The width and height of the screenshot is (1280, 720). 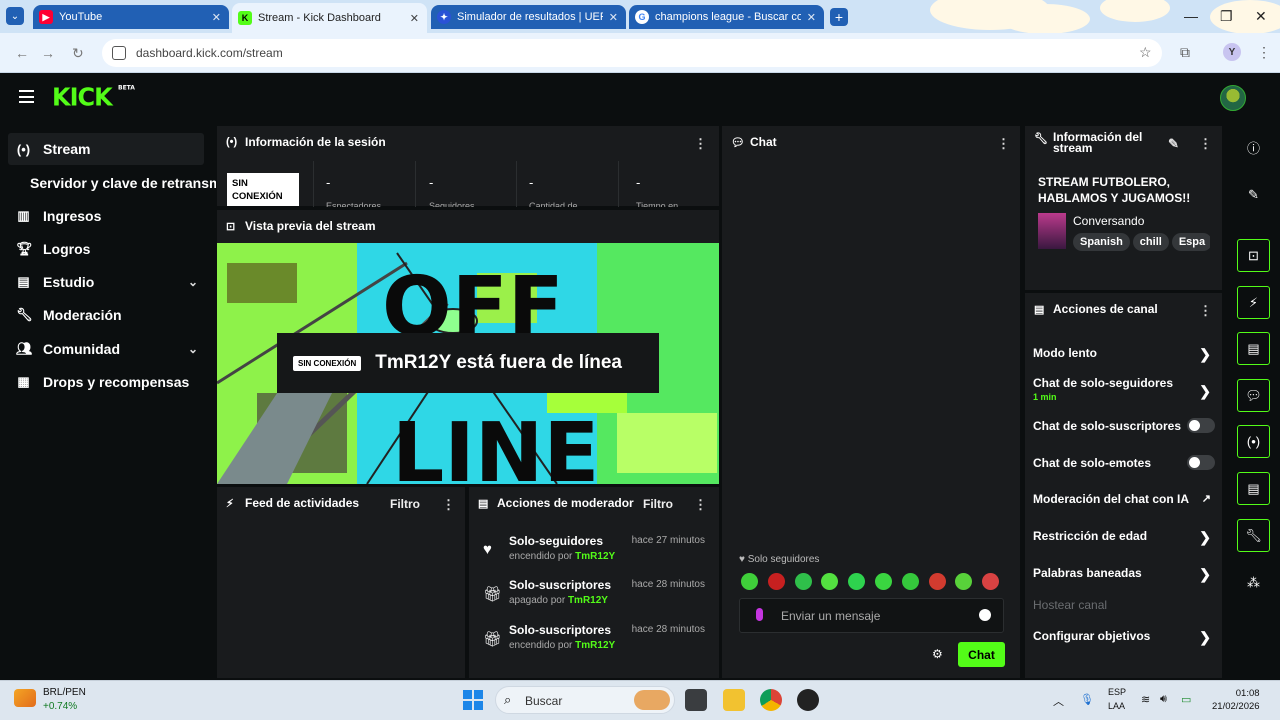 What do you see at coordinates (771, 700) in the screenshot?
I see `chrome-icon` at bounding box center [771, 700].